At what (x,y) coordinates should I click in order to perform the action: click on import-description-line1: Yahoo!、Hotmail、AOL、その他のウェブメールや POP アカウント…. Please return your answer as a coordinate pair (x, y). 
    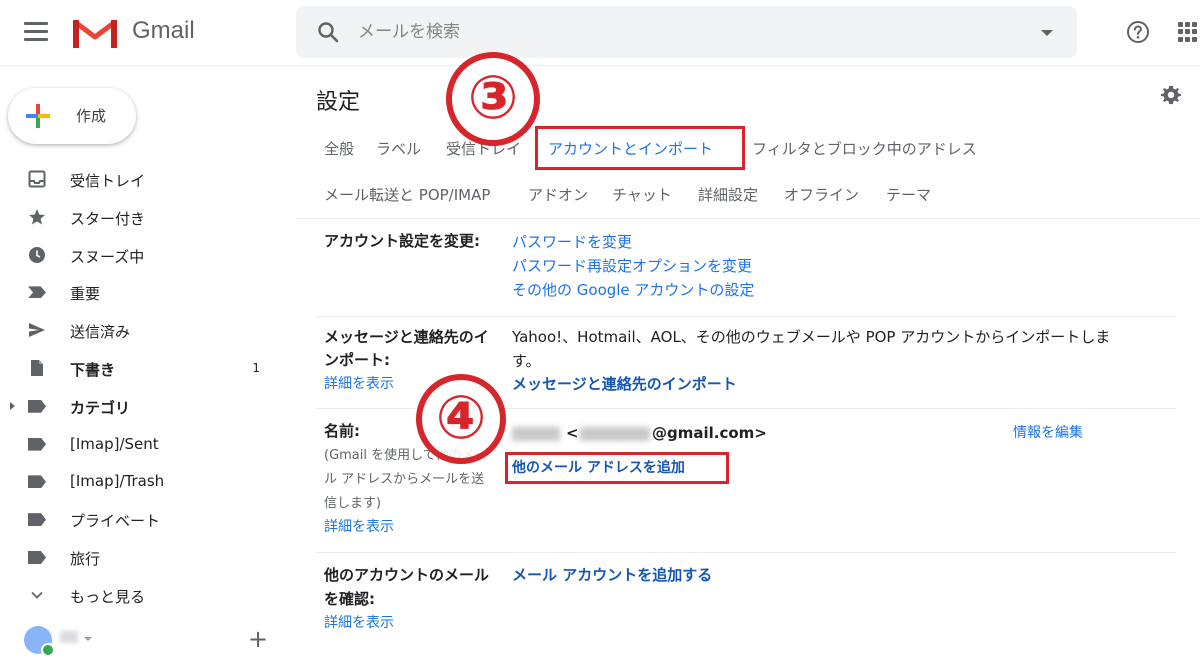
    Looking at the image, I should click on (811, 337).